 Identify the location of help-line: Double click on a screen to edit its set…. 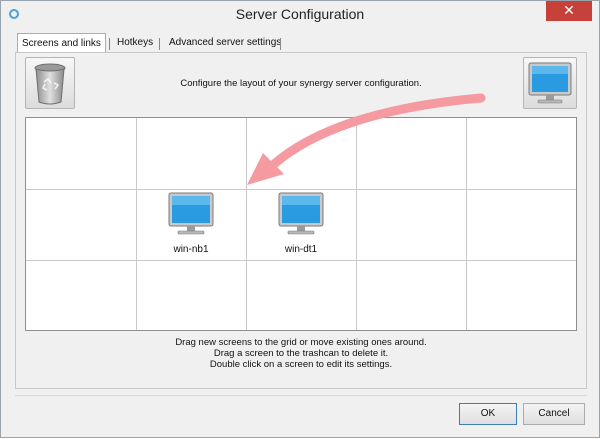
(301, 364).